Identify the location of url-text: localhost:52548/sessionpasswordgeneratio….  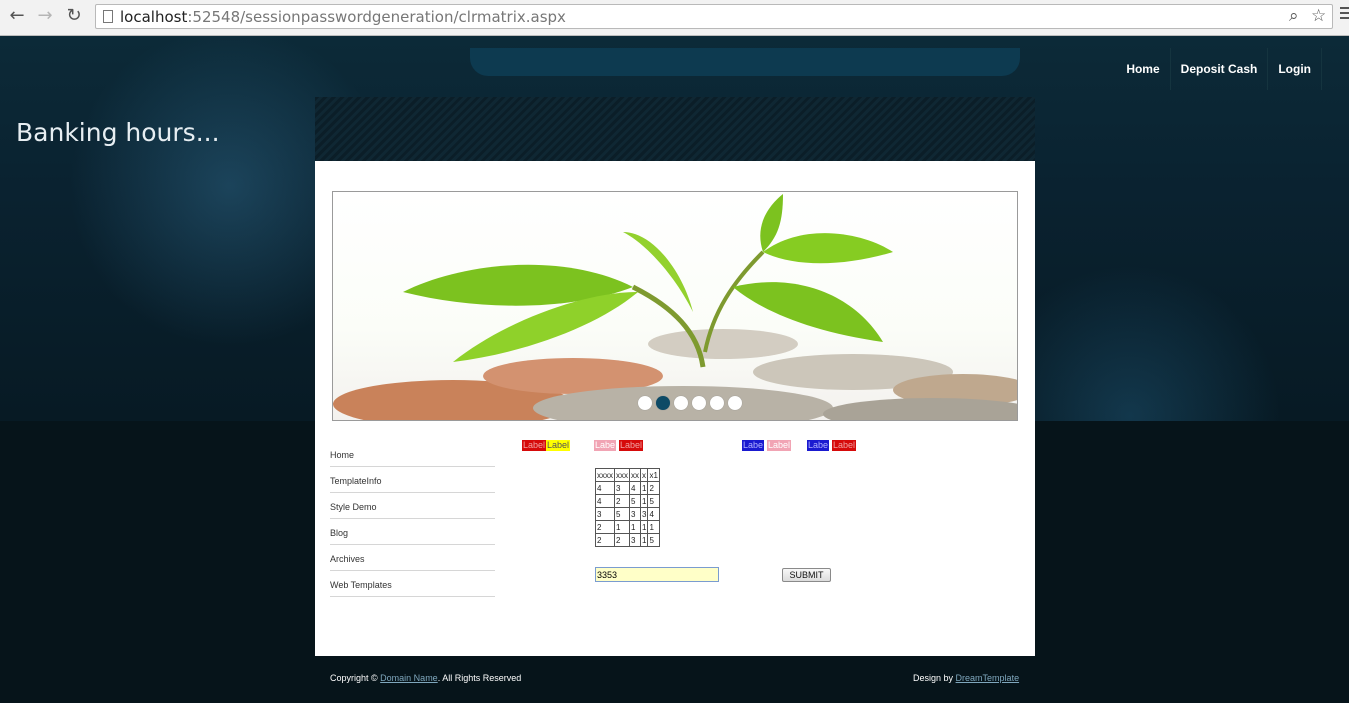
(343, 17).